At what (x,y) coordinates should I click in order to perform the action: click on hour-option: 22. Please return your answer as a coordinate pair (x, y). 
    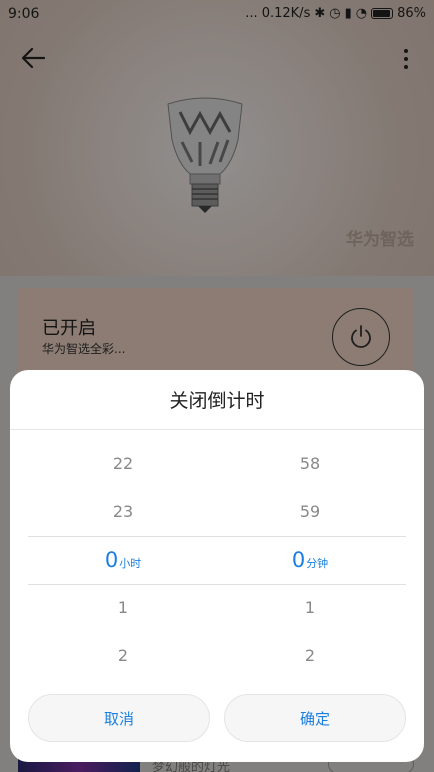
    Looking at the image, I should click on (123, 464).